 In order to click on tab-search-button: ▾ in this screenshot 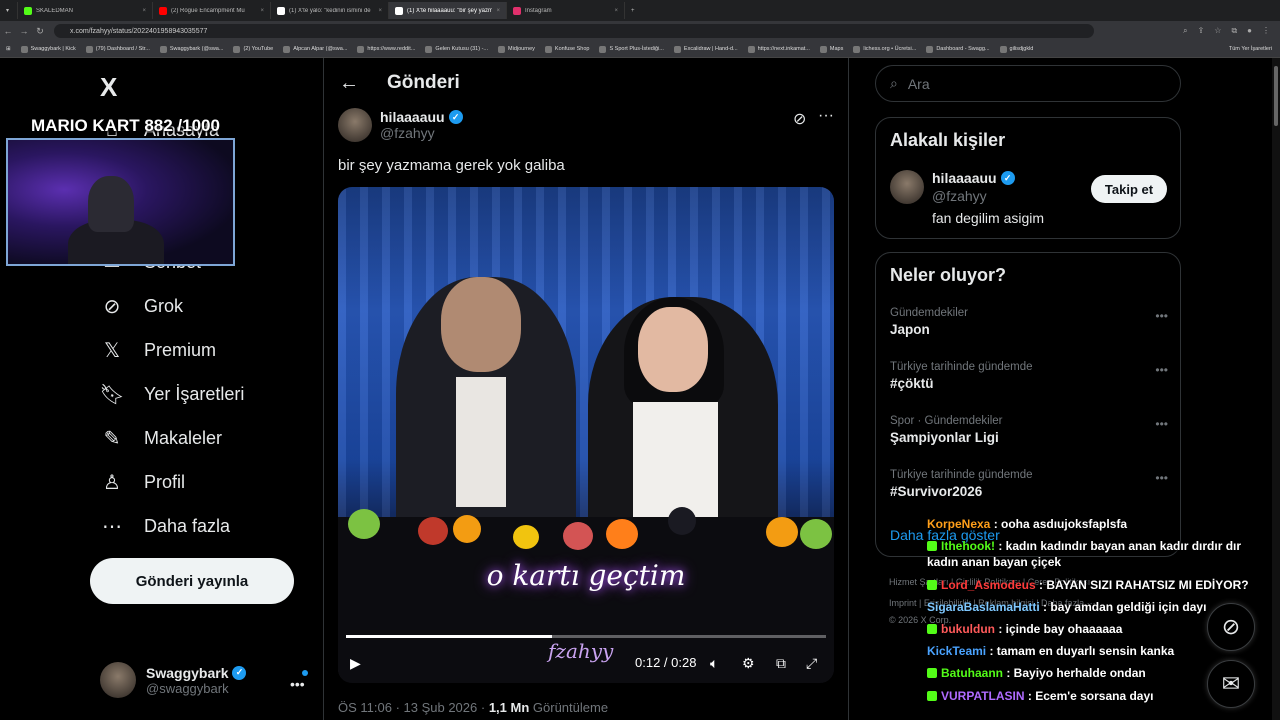, I will do `click(9, 10)`.